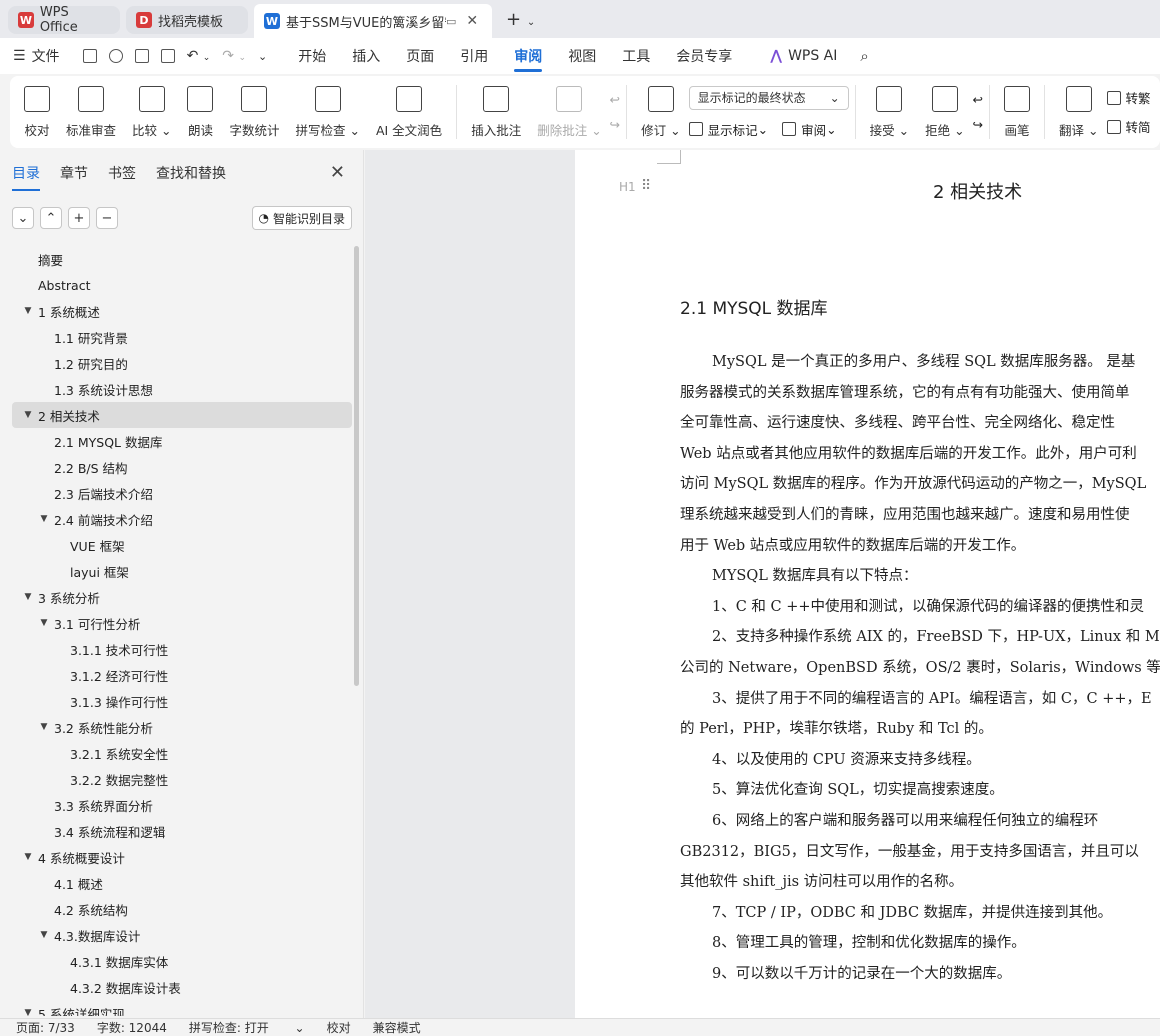 The image size is (1160, 1036). I want to click on undo-icon: ↶ ⌄, so click(199, 56).